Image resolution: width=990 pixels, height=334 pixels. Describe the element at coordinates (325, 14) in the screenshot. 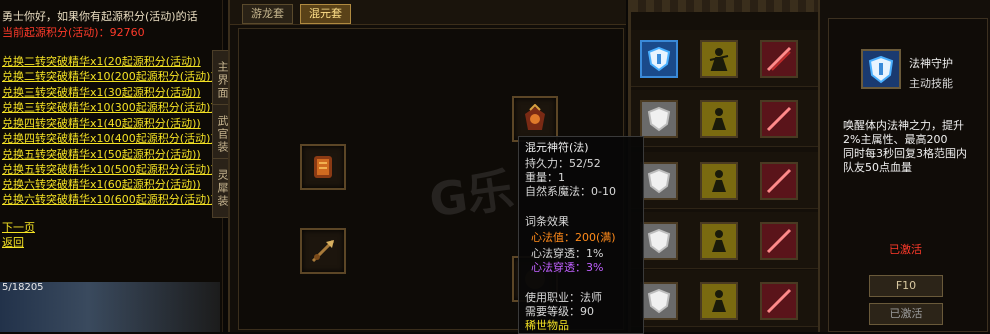

I see `tab-hunyuan-set: 混元套` at that location.